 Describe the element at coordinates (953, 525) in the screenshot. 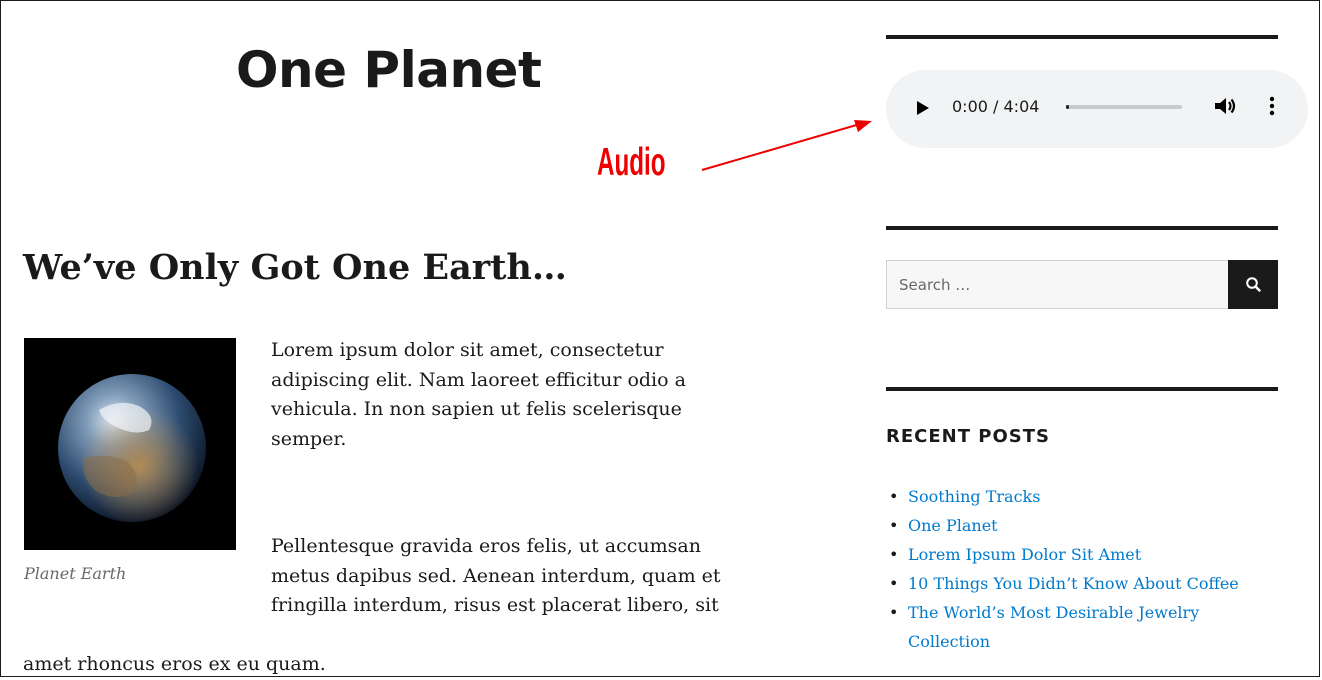

I see `recent-post-link: One Planet` at that location.